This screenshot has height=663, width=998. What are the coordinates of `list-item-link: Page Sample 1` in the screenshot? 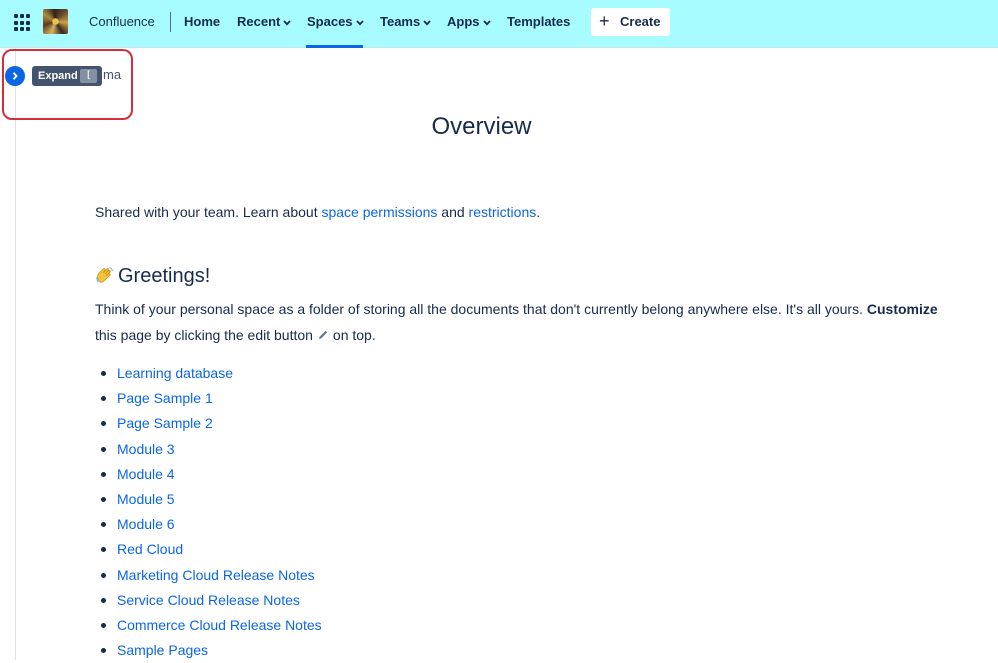 It's located at (165, 398).